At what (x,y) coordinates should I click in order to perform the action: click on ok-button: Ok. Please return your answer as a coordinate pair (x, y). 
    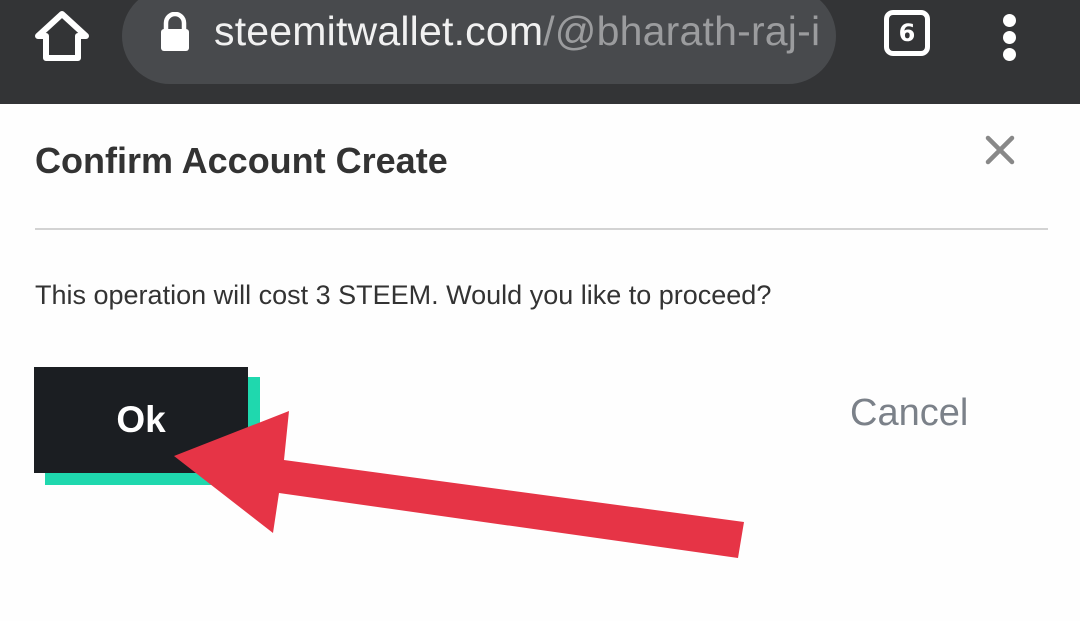
    Looking at the image, I should click on (141, 420).